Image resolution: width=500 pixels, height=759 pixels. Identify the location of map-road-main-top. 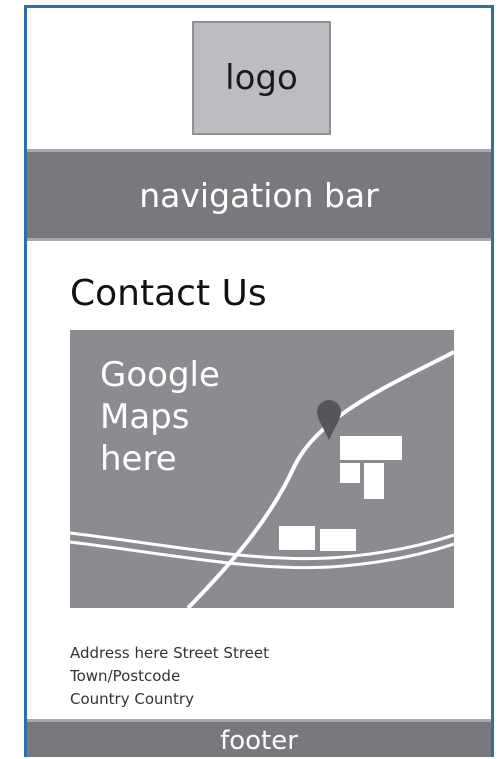
(262, 546).